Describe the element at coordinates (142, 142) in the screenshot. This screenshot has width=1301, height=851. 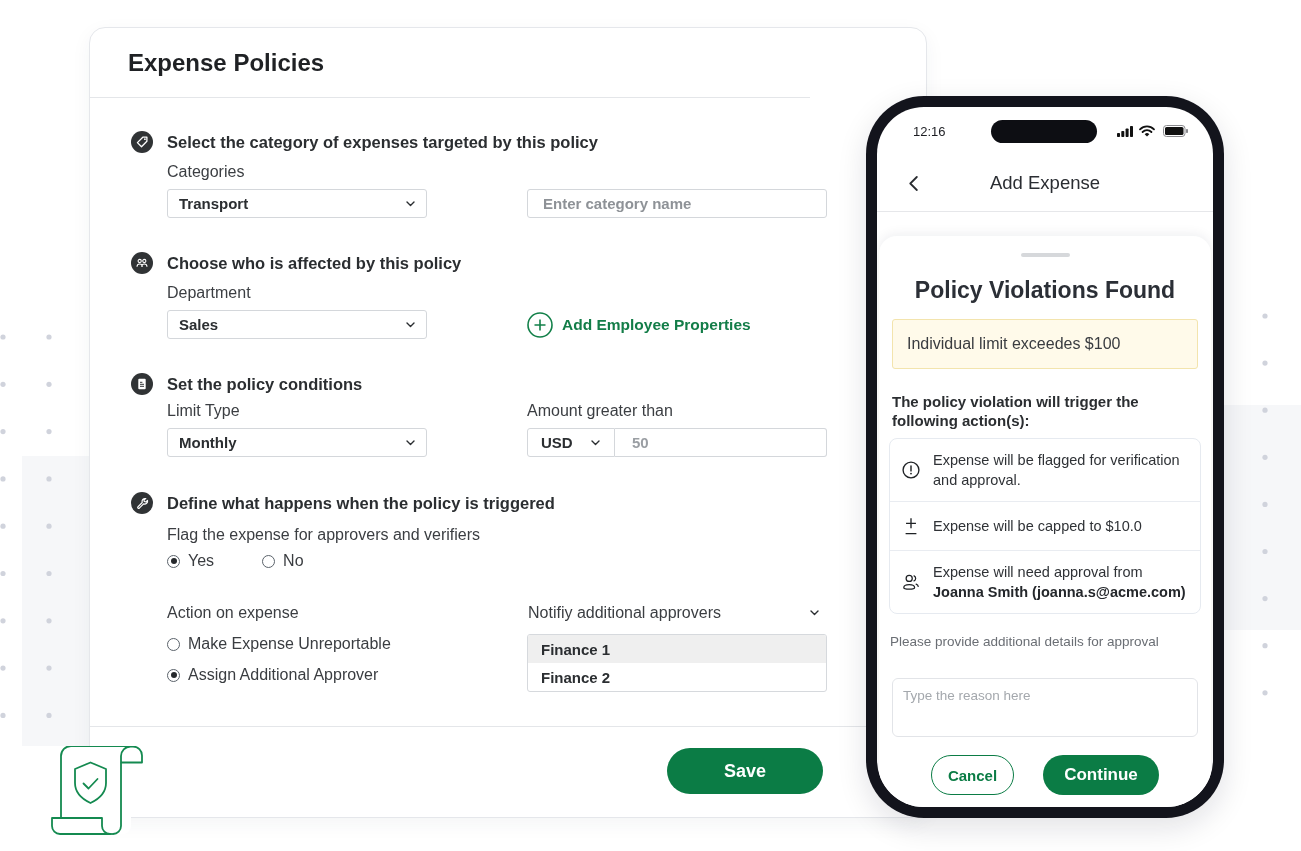
I see `tag-icon` at that location.